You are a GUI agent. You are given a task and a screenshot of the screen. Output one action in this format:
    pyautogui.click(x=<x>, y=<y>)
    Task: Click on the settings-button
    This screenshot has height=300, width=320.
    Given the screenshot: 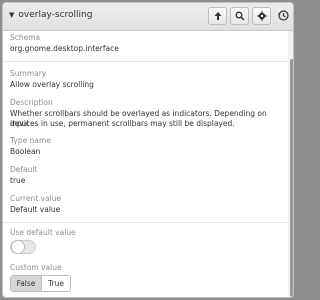 What is the action you would take?
    pyautogui.click(x=261, y=16)
    